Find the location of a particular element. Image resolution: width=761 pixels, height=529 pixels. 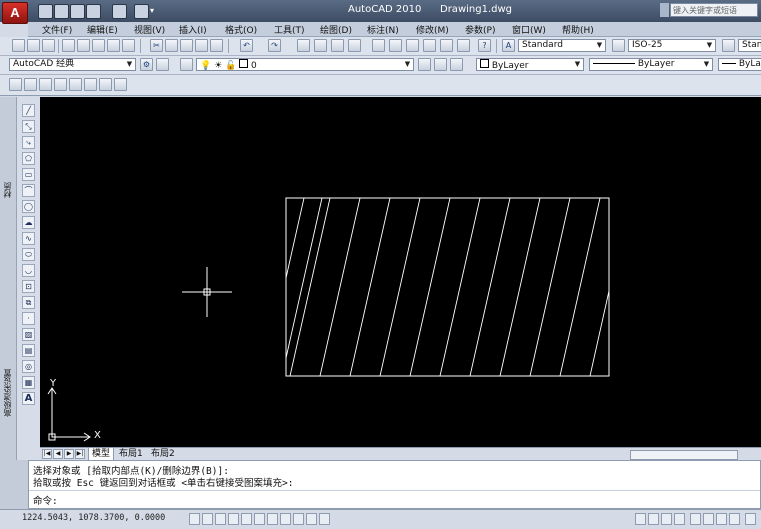

dim-style-icon is located at coordinates (618, 45).